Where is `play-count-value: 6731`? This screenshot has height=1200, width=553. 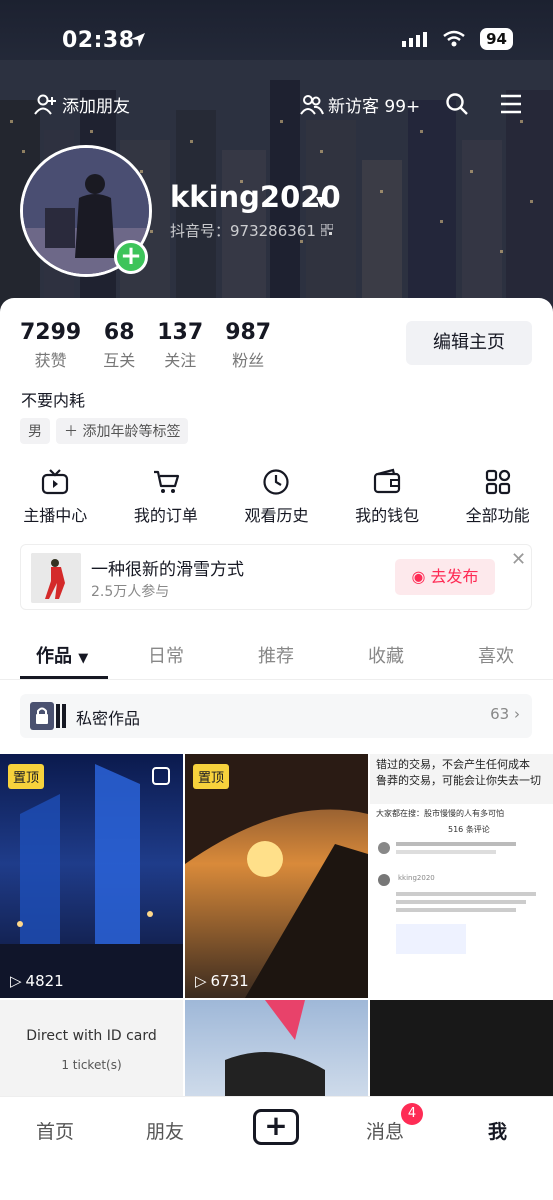 play-count-value: 6731 is located at coordinates (229, 981).